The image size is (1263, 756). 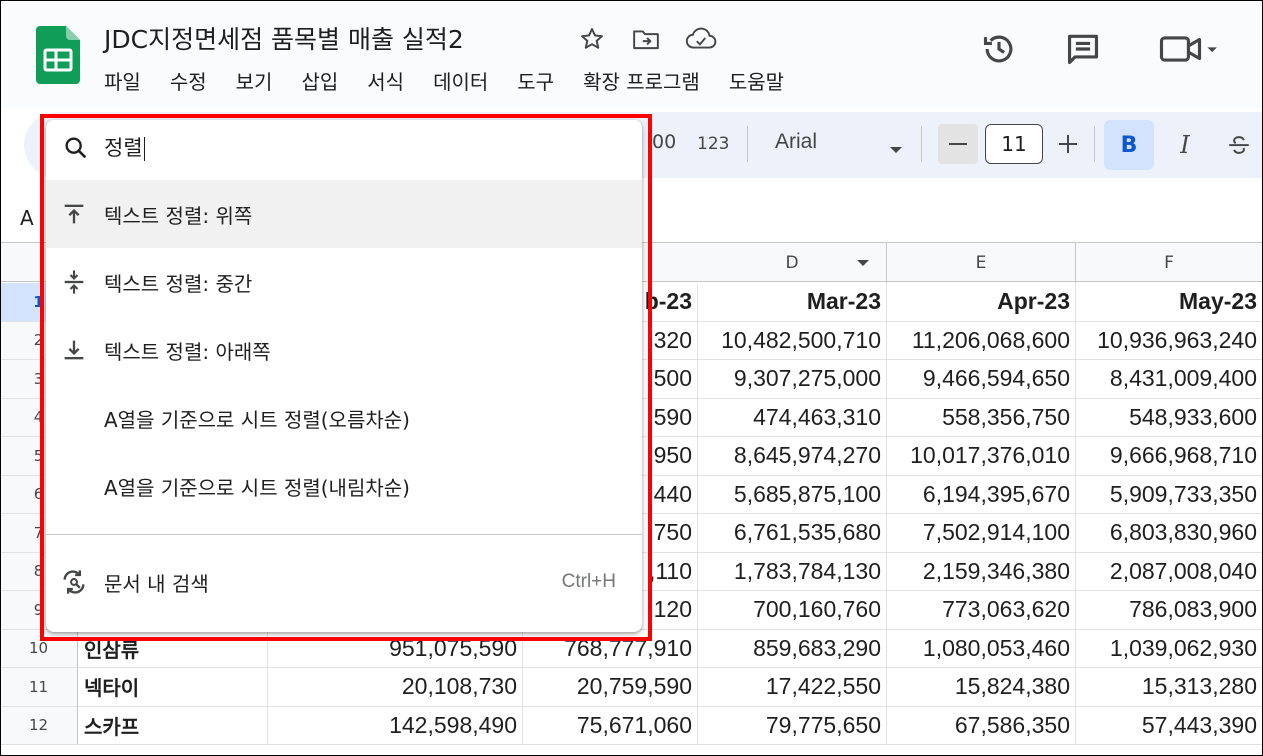 What do you see at coordinates (792, 302) in the screenshot?
I see `cell-col-d: Mar-23` at bounding box center [792, 302].